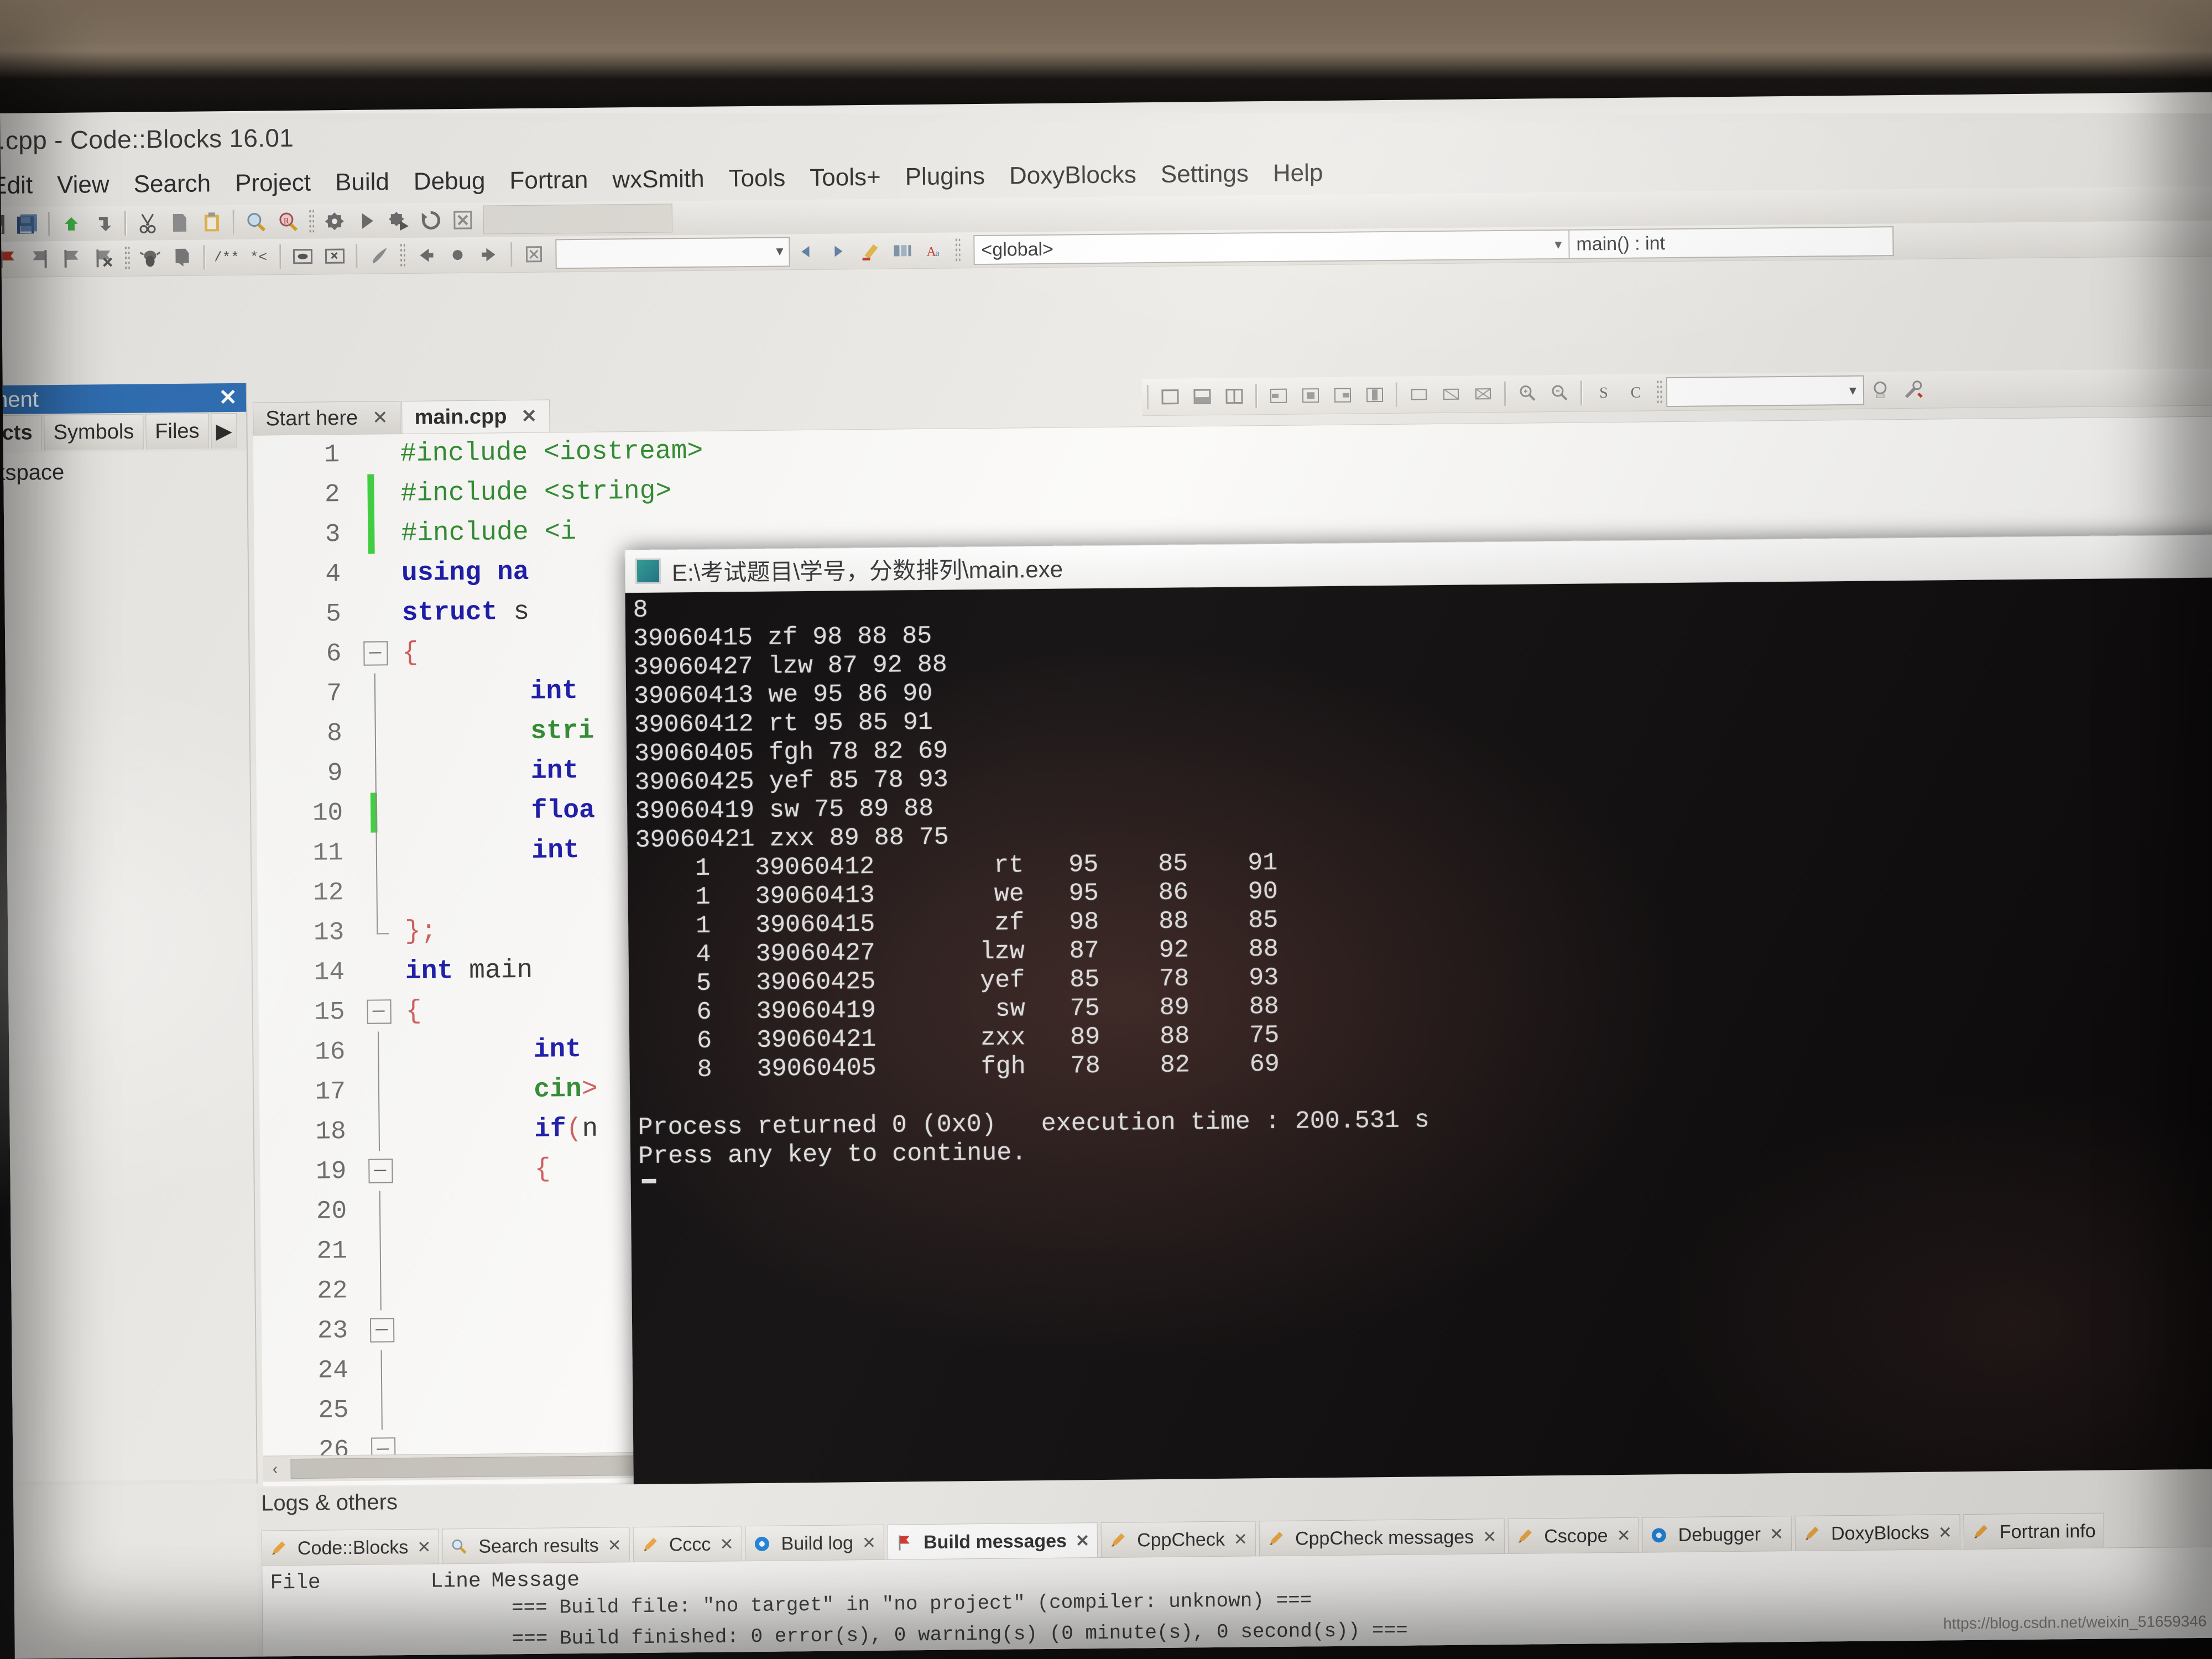  I want to click on find-next-icon, so click(838, 251).